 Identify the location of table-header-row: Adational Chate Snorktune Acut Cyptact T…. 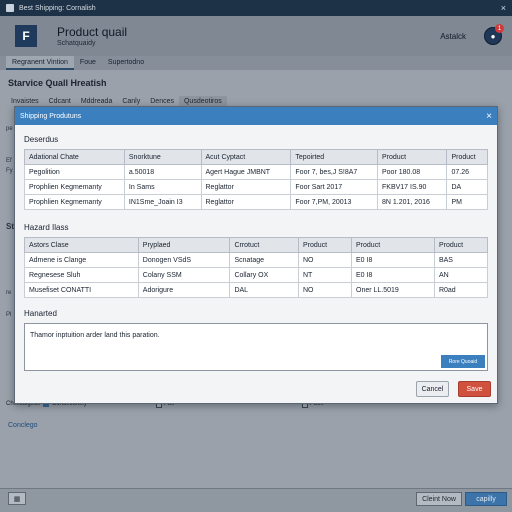
(256, 157).